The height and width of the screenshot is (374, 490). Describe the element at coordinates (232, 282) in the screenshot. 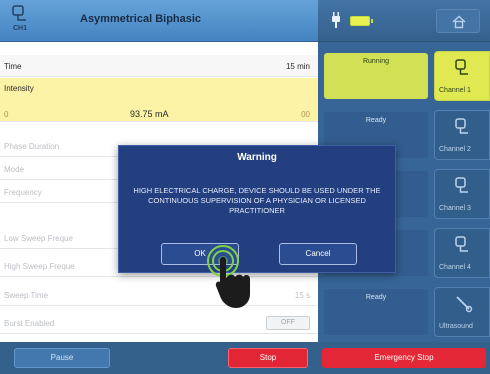

I see `hand-pointer-icon` at that location.